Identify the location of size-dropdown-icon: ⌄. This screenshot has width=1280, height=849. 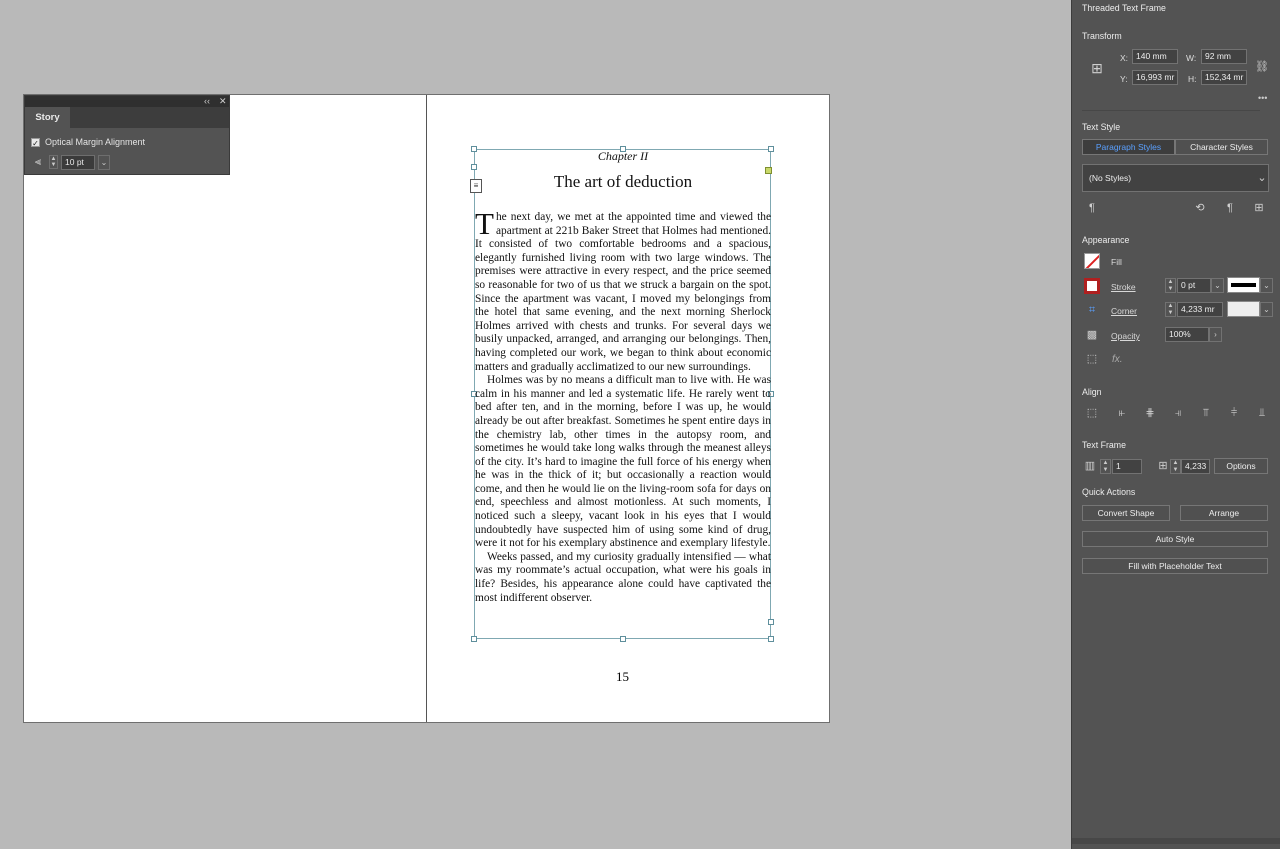
(104, 162).